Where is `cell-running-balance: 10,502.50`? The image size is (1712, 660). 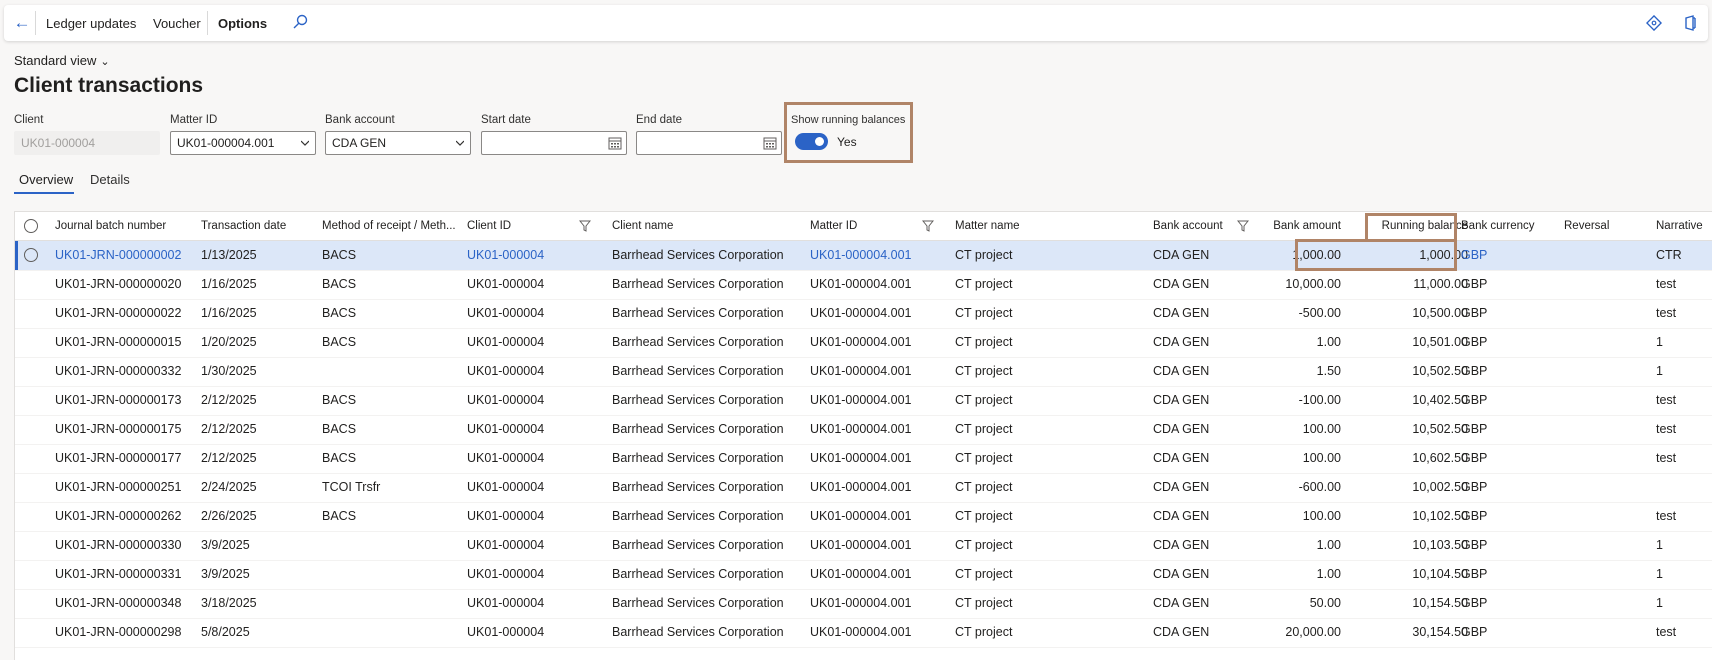 cell-running-balance: 10,502.50 is located at coordinates (1440, 371).